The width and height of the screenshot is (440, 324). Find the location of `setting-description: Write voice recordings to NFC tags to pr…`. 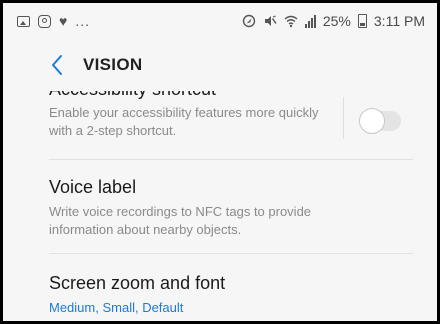

setting-description: Write voice recordings to NFC tags to pr… is located at coordinates (180, 220).